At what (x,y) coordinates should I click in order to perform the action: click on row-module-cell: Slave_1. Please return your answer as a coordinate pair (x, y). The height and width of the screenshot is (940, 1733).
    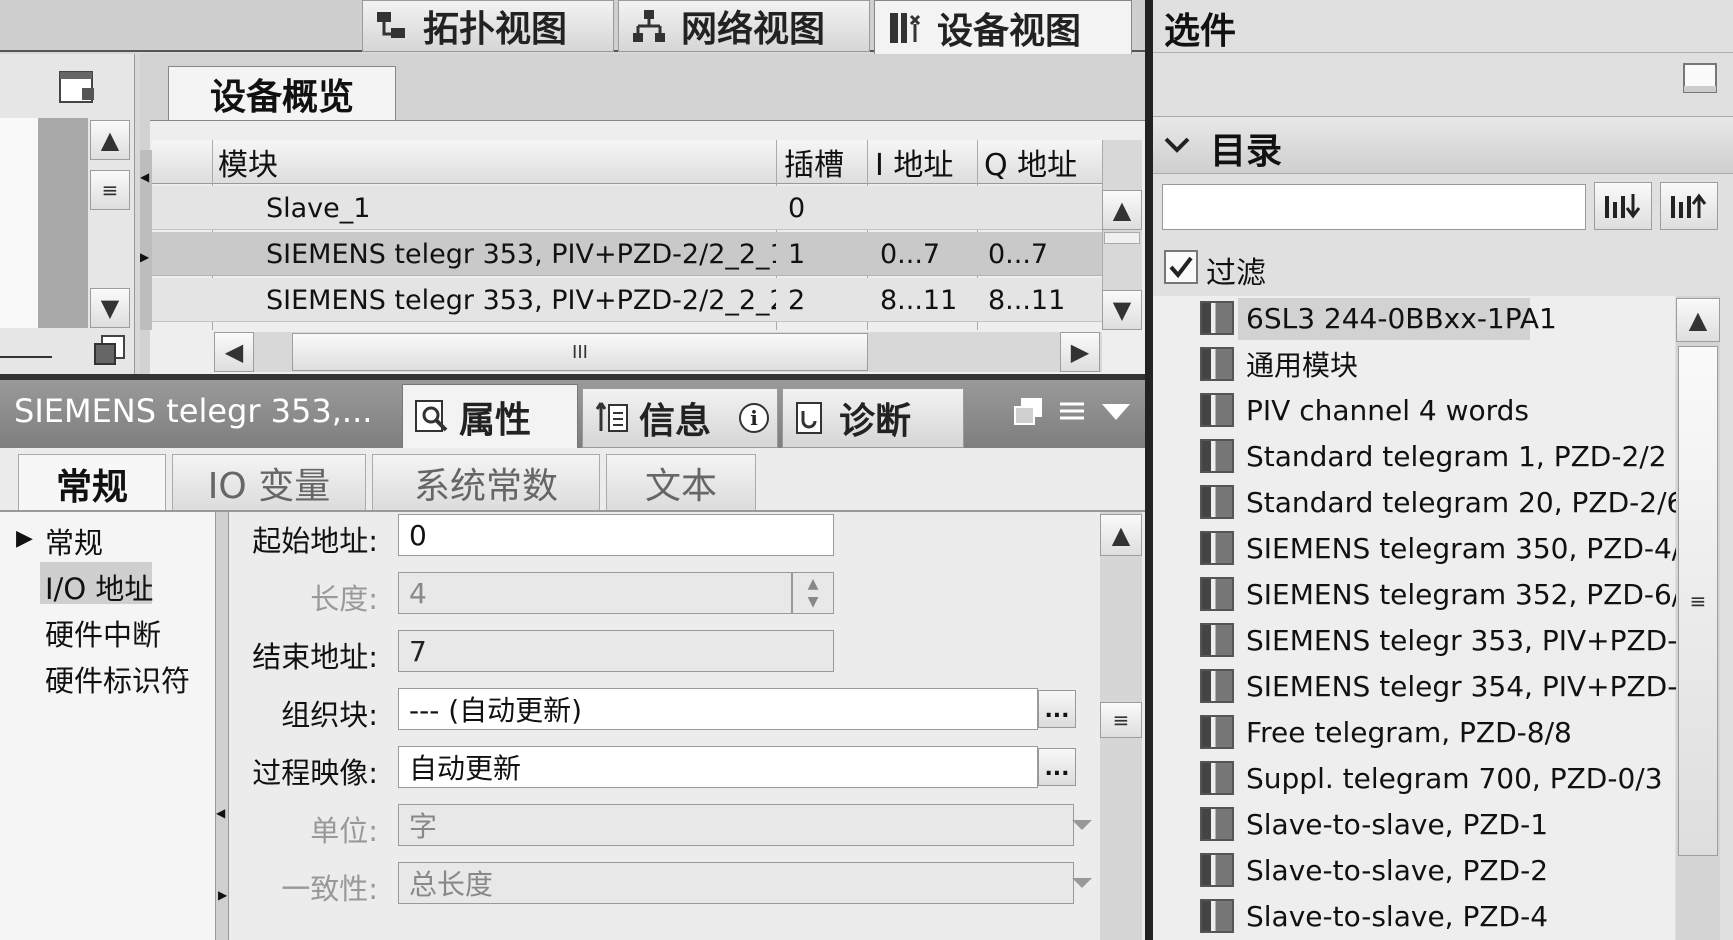
    Looking at the image, I should click on (318, 208).